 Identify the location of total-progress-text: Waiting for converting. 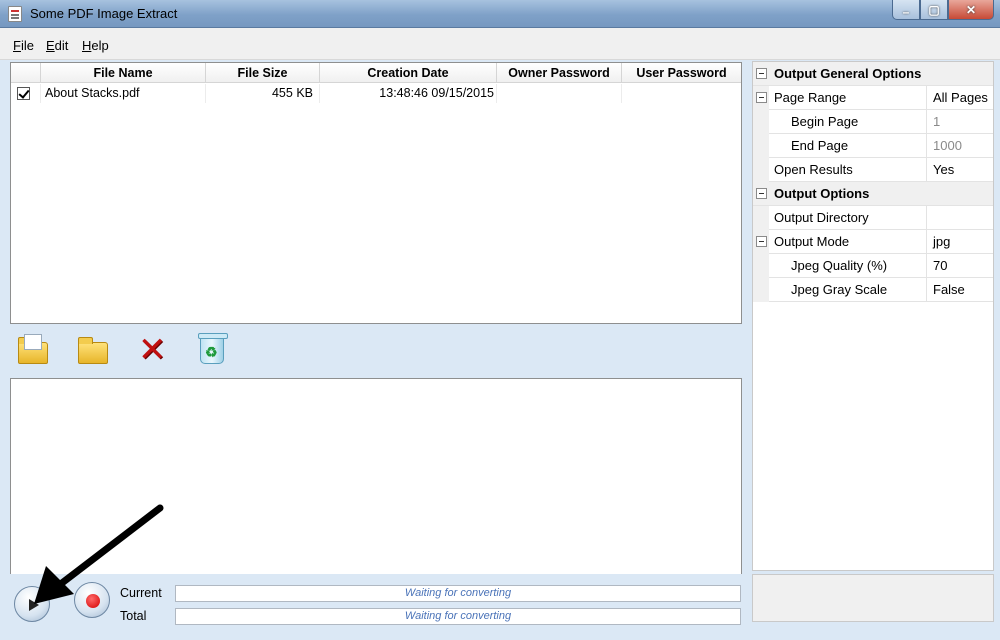
(458, 616).